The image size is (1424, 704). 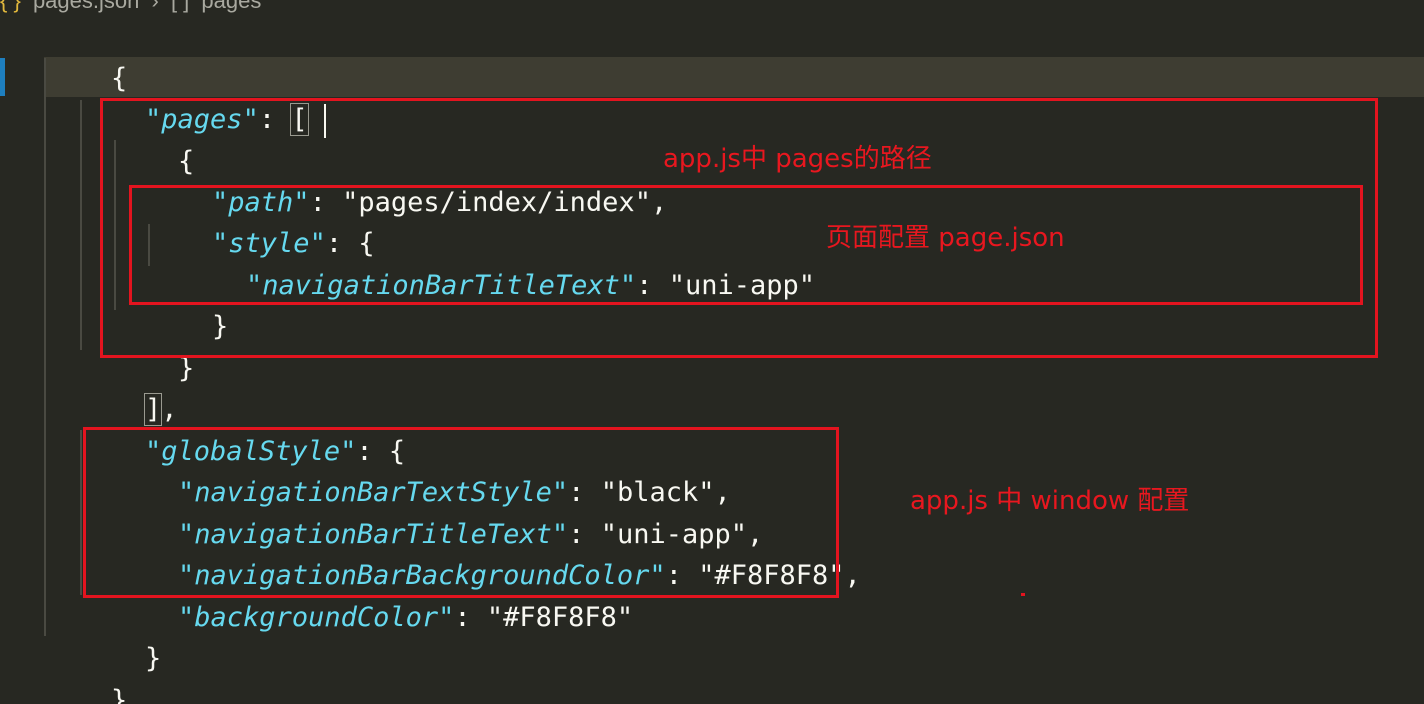 What do you see at coordinates (180, 6) in the screenshot?
I see `array-node-icon: [ ]` at bounding box center [180, 6].